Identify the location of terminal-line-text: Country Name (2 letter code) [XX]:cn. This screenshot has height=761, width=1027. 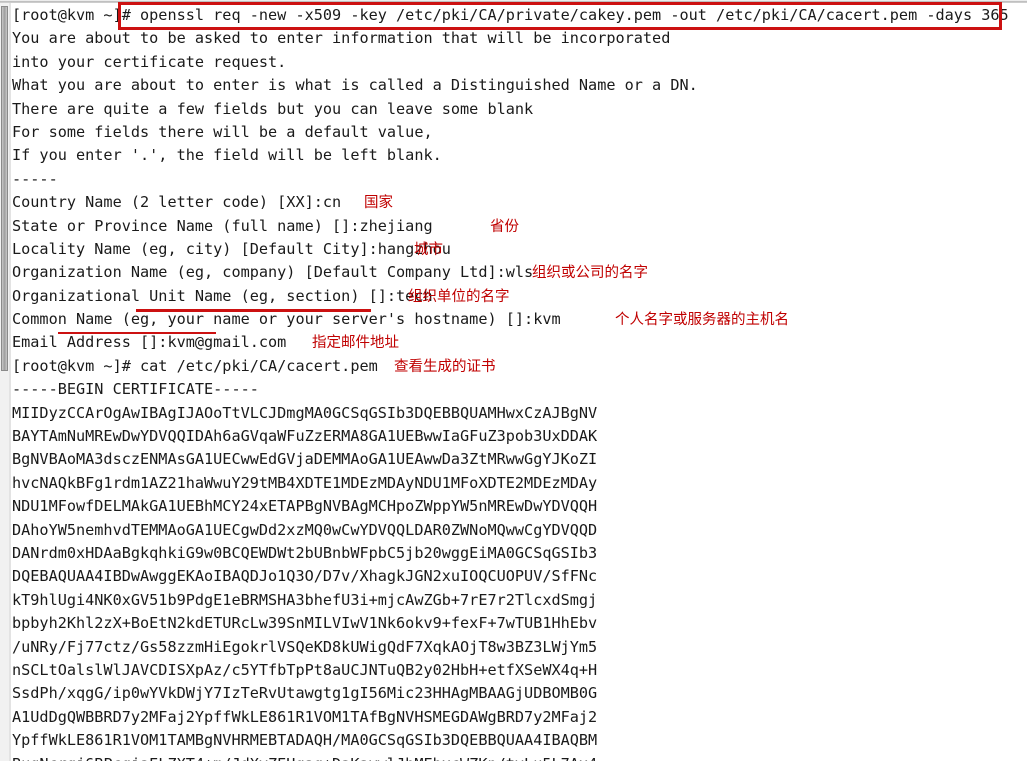
(177, 202).